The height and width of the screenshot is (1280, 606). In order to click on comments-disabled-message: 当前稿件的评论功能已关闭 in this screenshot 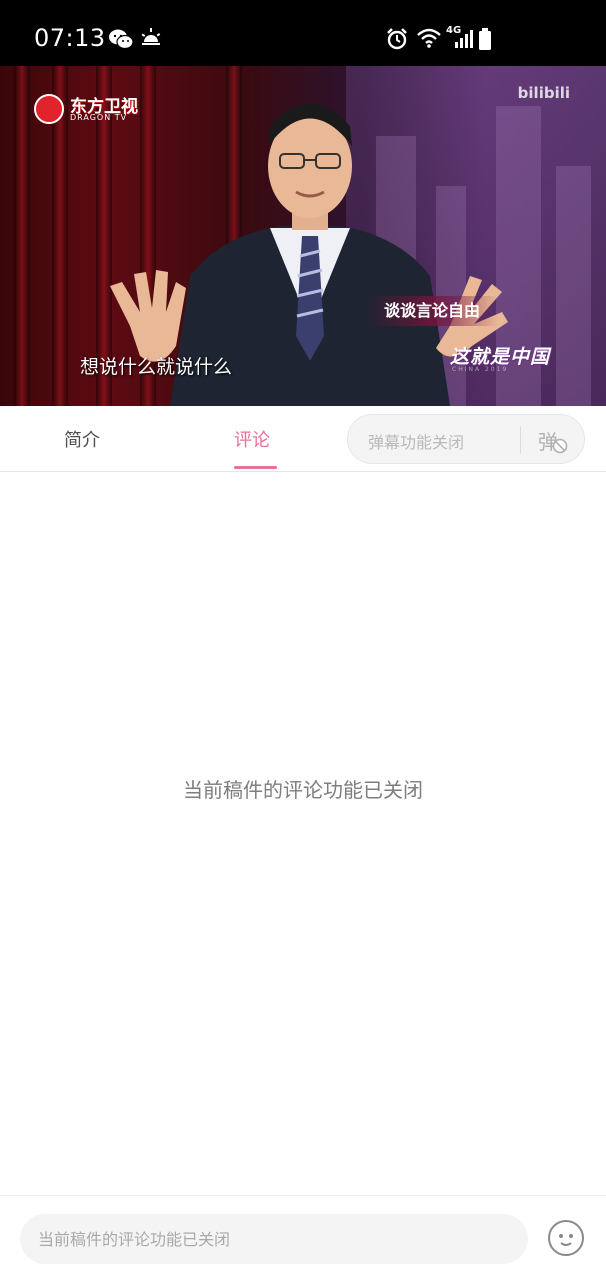, I will do `click(303, 790)`.